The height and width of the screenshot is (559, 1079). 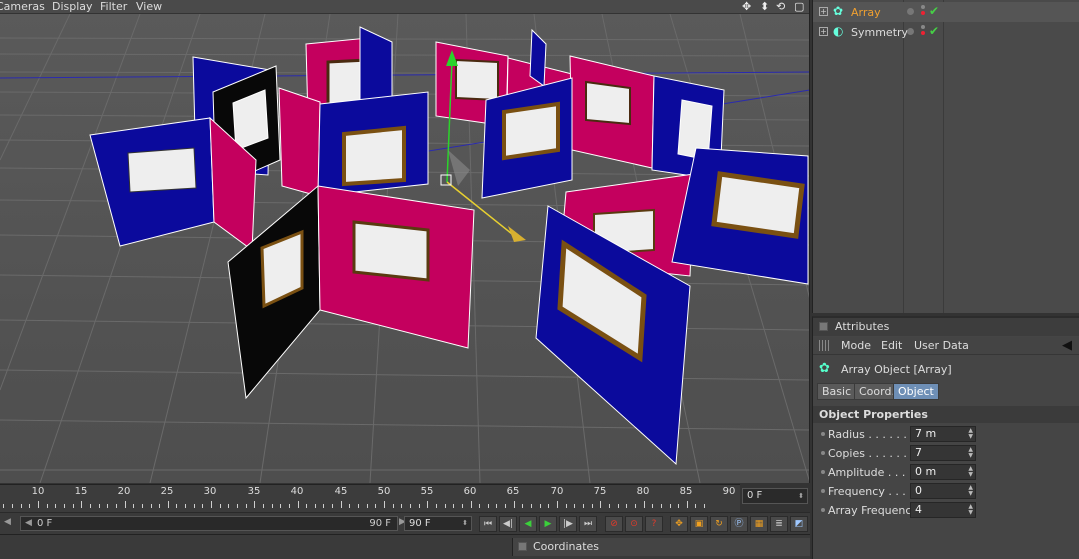 What do you see at coordinates (946, 32) in the screenshot?
I see `object-row-symmetry: + ◐ Symmetry ✔` at bounding box center [946, 32].